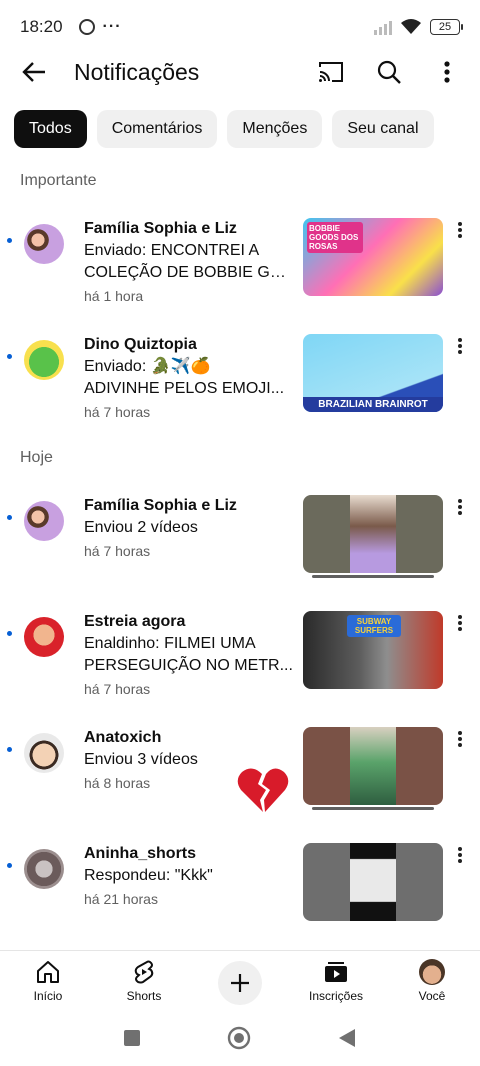 The image size is (480, 1066). Describe the element at coordinates (336, 996) in the screenshot. I see `nav-subscriptions-label: Inscrições` at that location.